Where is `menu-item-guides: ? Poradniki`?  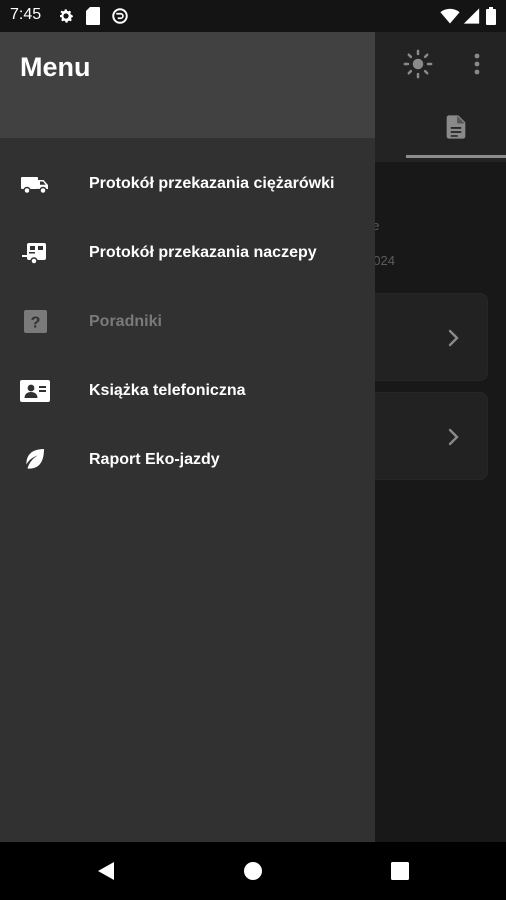
menu-item-guides: ? Poradniki is located at coordinates (187, 321).